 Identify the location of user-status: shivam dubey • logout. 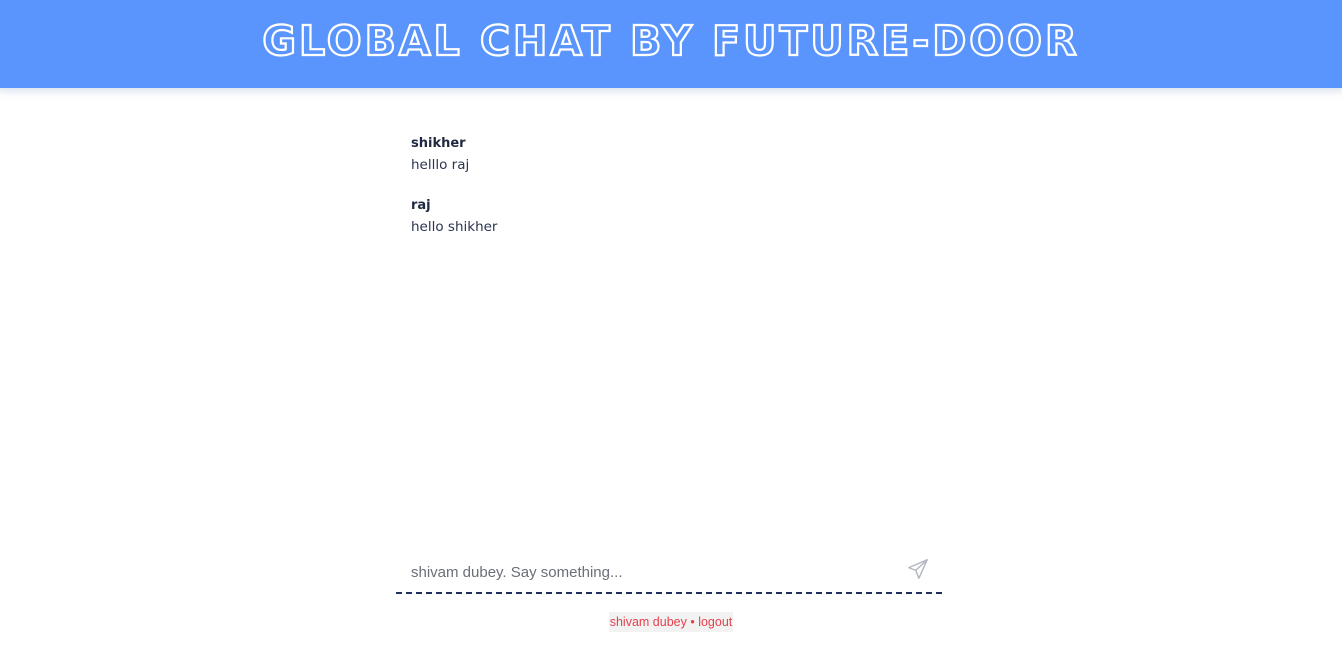
(671, 622).